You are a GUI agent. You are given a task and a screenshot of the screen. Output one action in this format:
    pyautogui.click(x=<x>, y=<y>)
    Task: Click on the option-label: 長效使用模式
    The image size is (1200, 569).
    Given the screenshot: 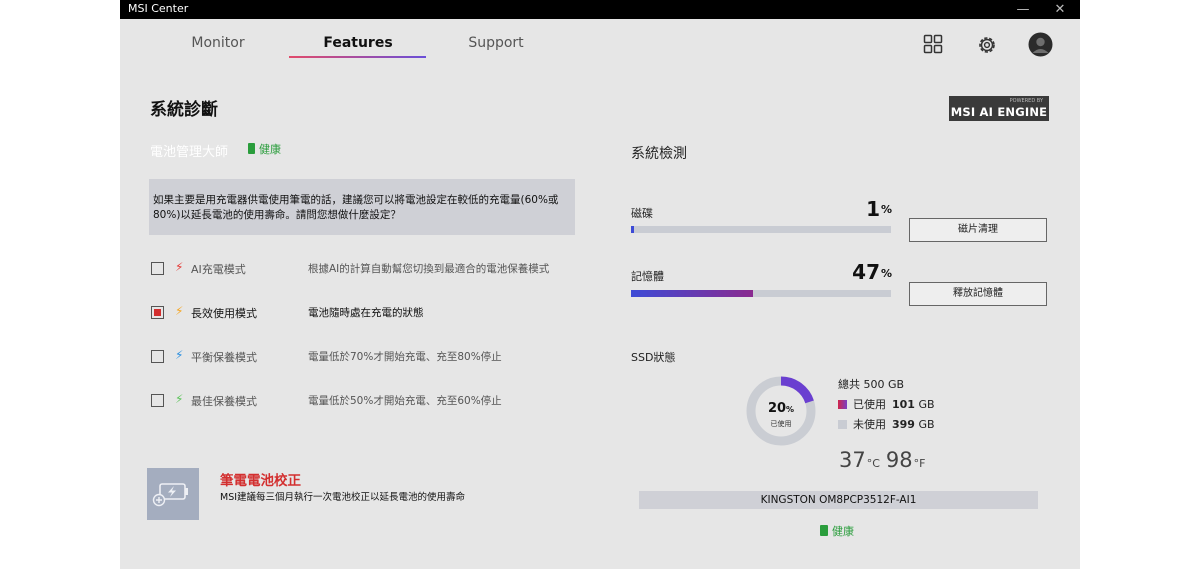 What is the action you would take?
    pyautogui.click(x=224, y=313)
    